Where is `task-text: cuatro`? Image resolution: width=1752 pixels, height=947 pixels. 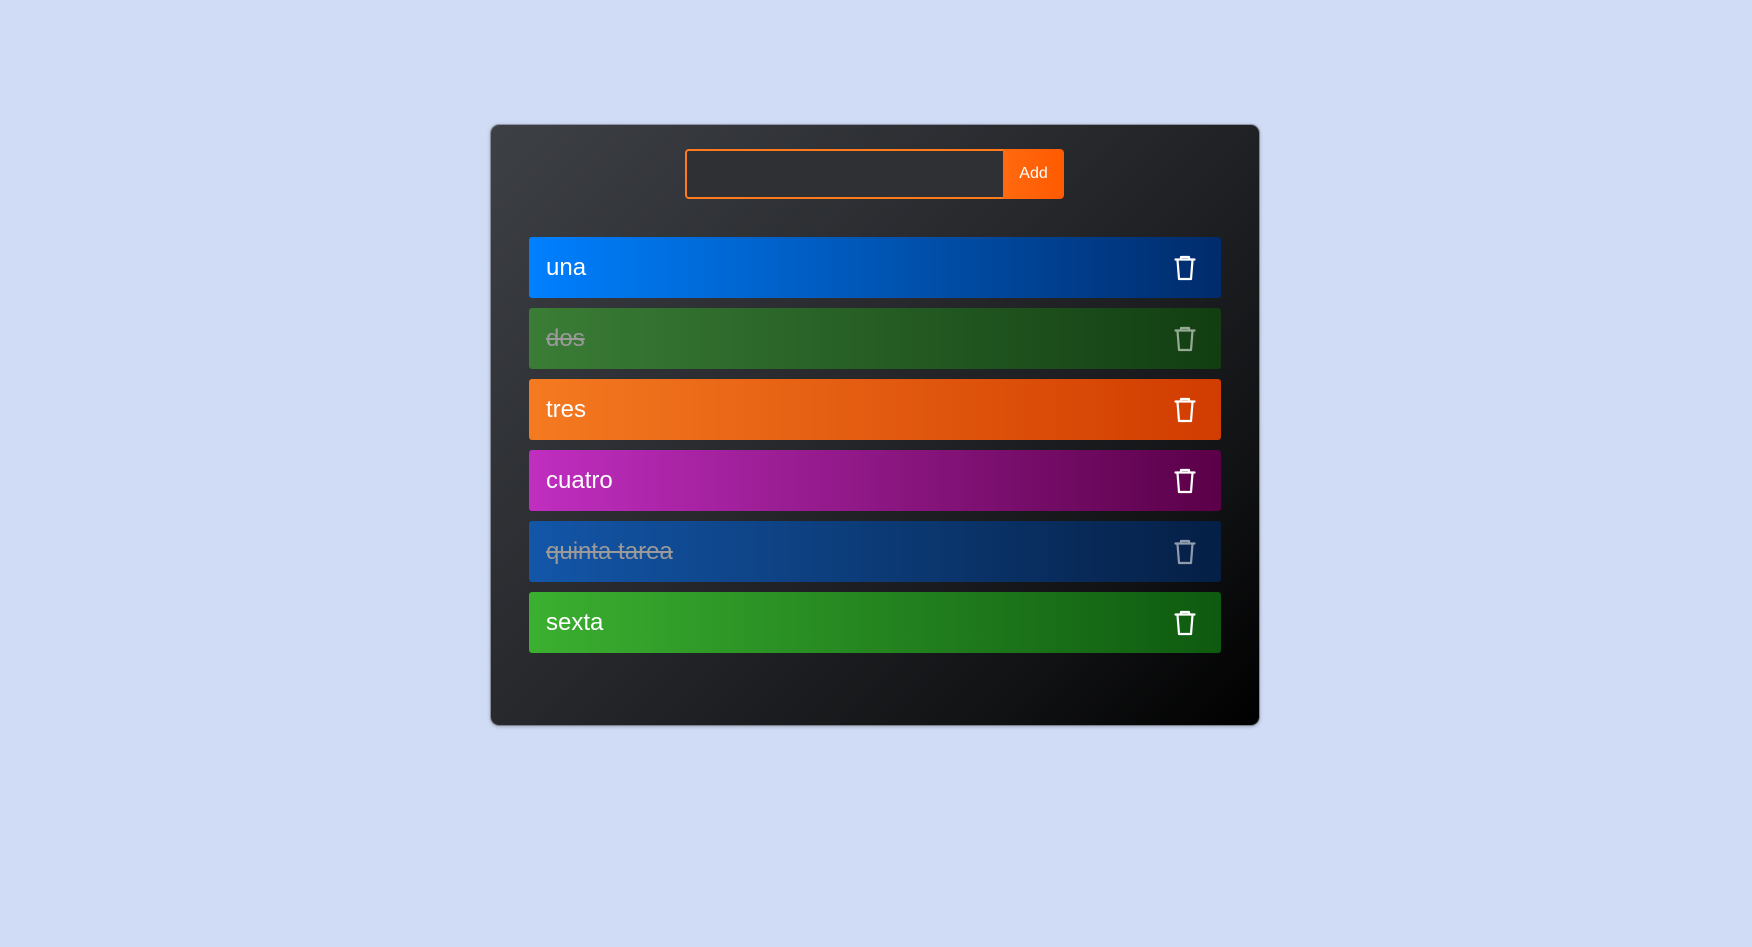 task-text: cuatro is located at coordinates (579, 480).